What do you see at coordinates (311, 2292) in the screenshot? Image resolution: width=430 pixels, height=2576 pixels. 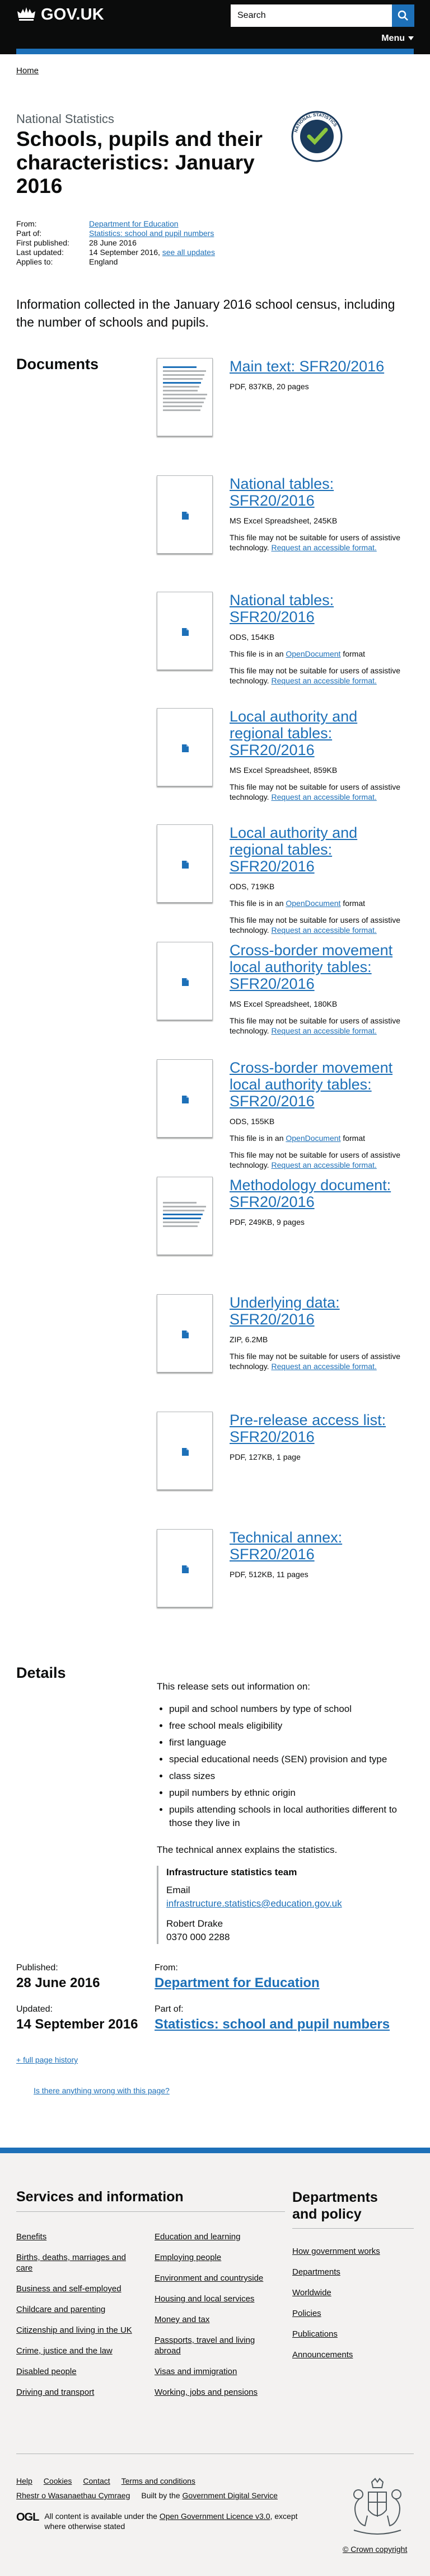 I see `footer-link: Worldwide` at bounding box center [311, 2292].